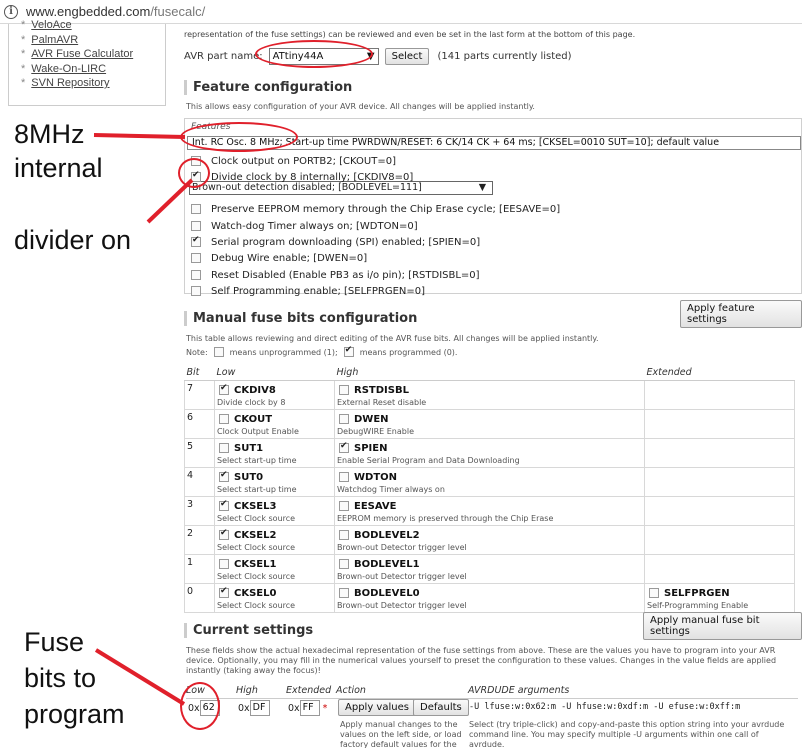 This screenshot has height=748, width=802. Describe the element at coordinates (275, 476) in the screenshot. I see `fuse-bit: SUT0` at that location.